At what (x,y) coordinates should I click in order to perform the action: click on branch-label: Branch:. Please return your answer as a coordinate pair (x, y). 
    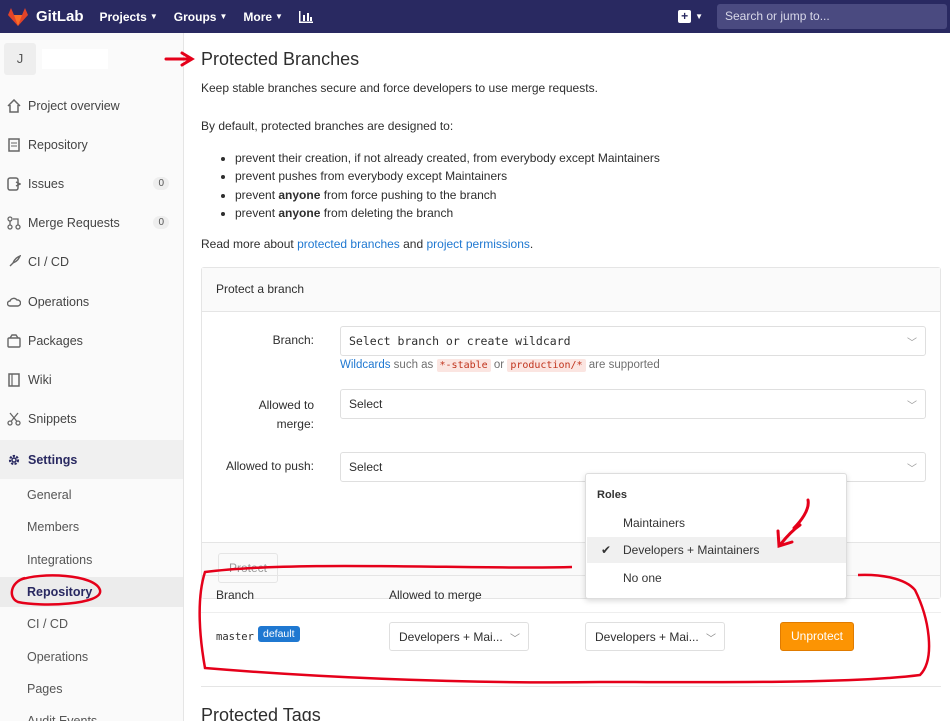
    Looking at the image, I should click on (293, 340).